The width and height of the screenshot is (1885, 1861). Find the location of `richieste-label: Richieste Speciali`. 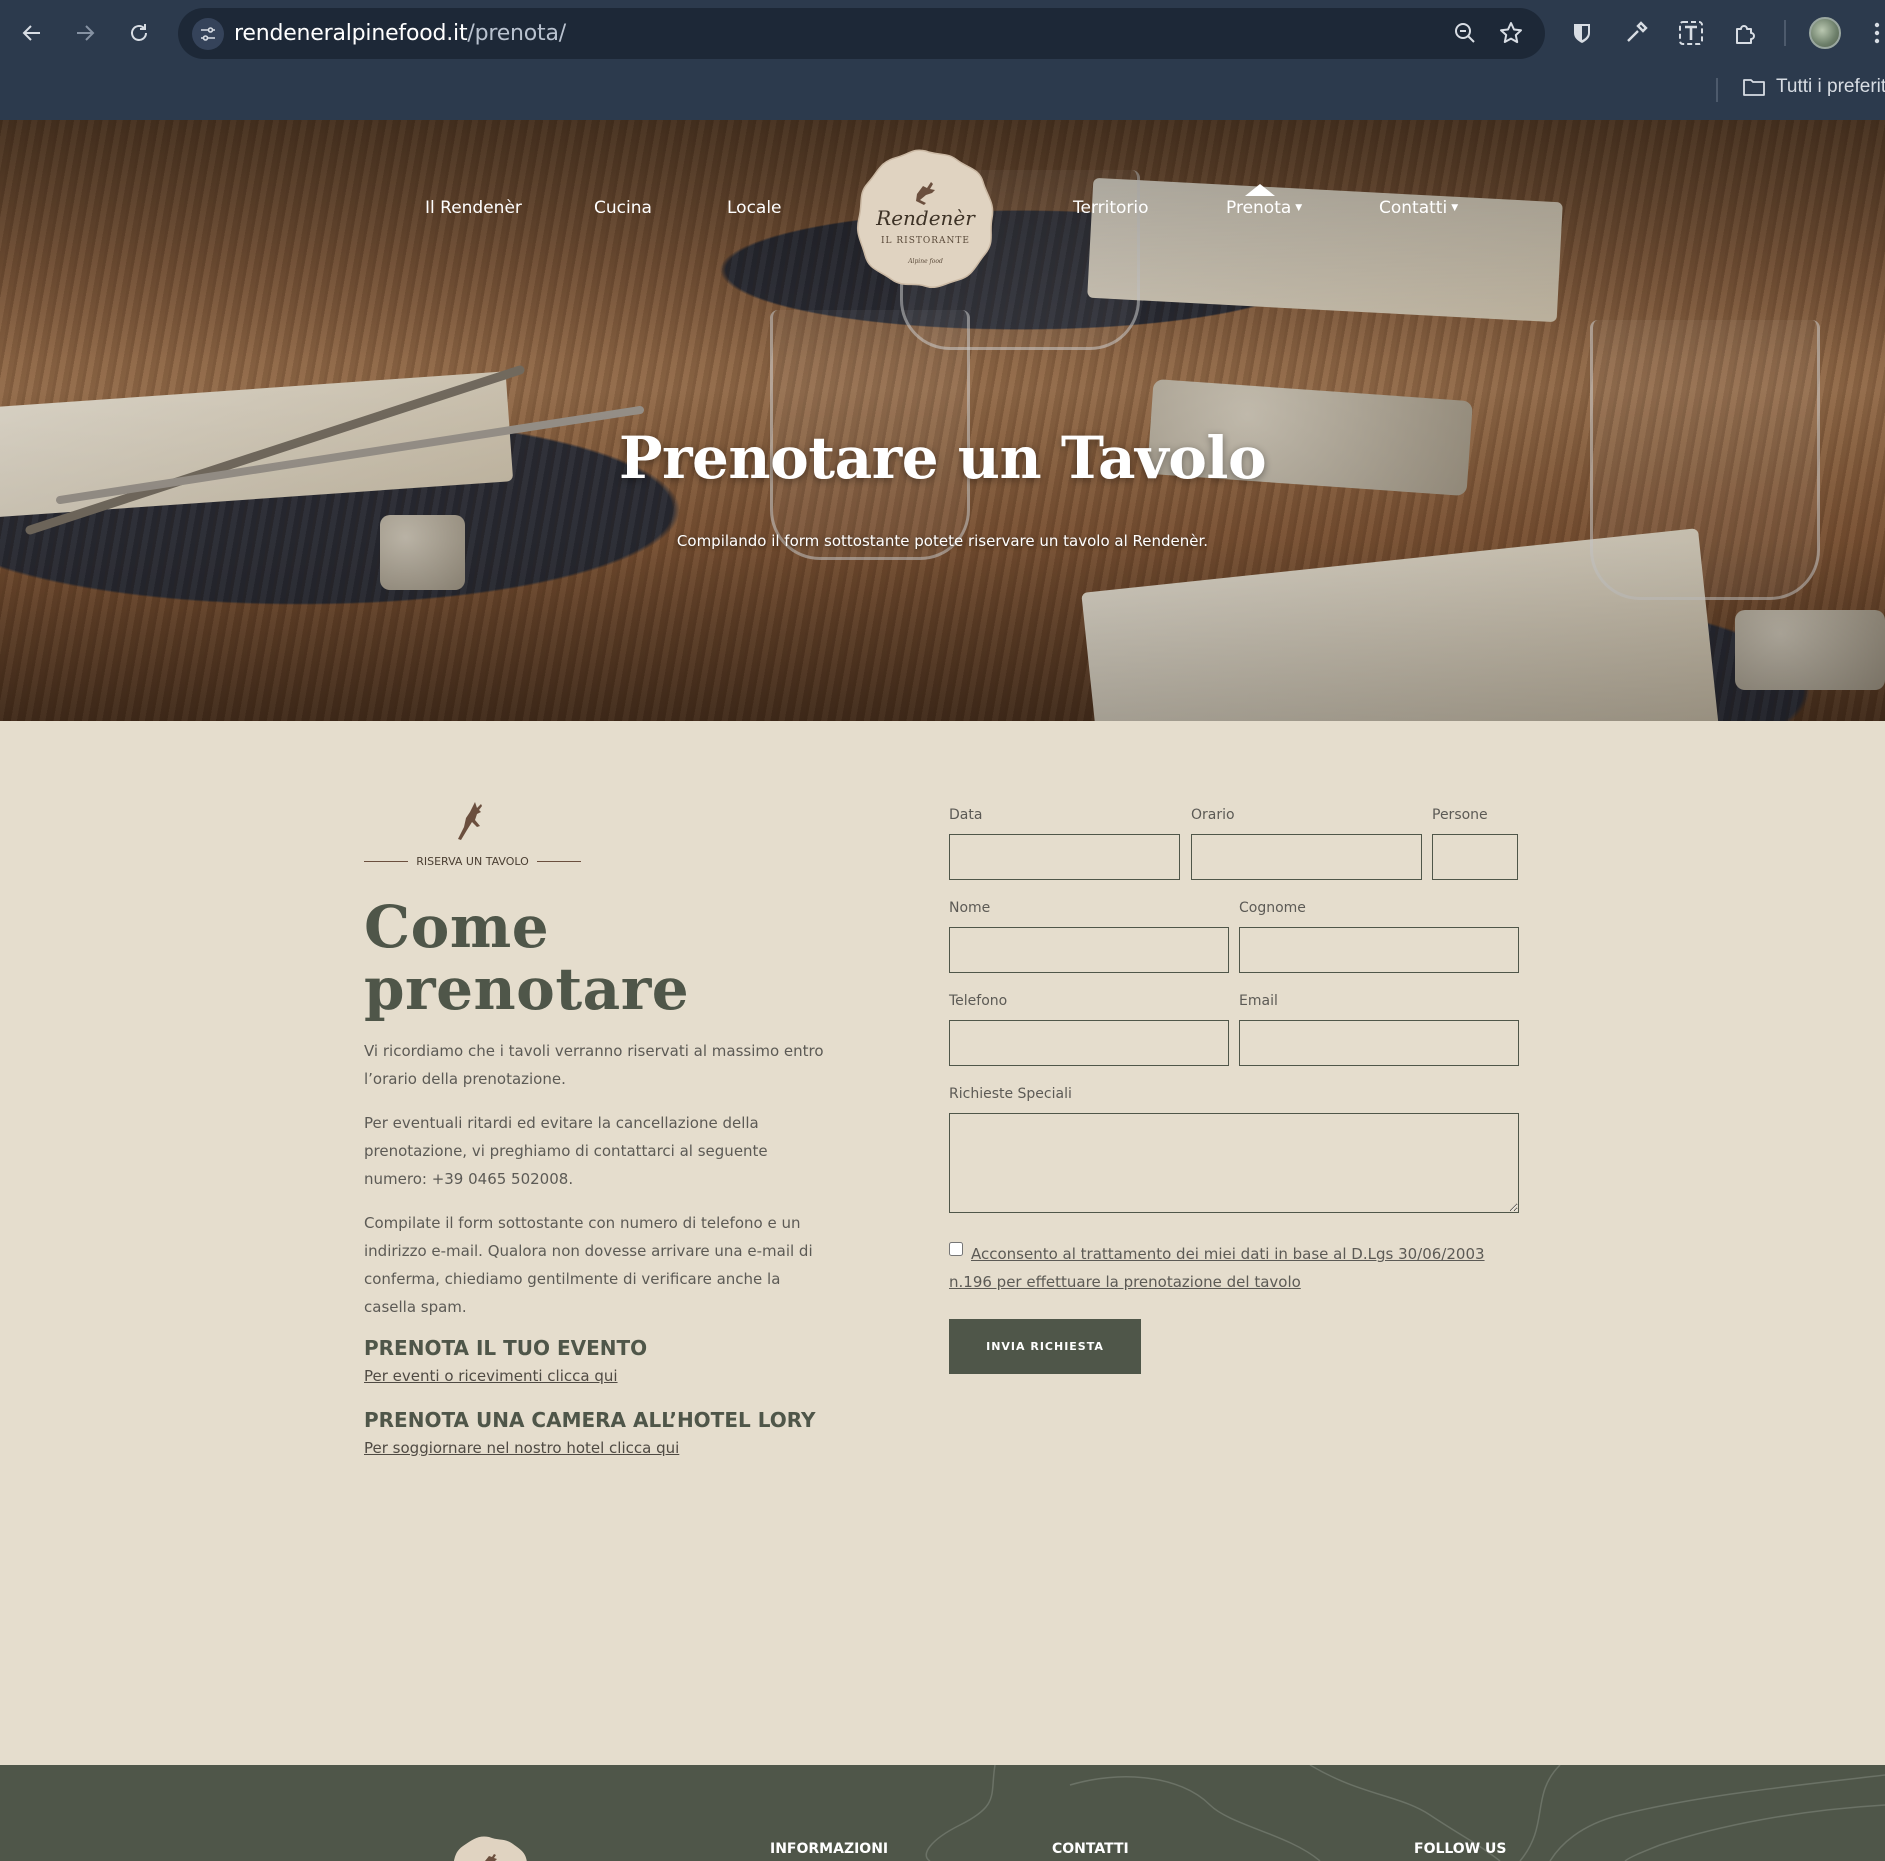

richieste-label: Richieste Speciali is located at coordinates (1010, 1094).